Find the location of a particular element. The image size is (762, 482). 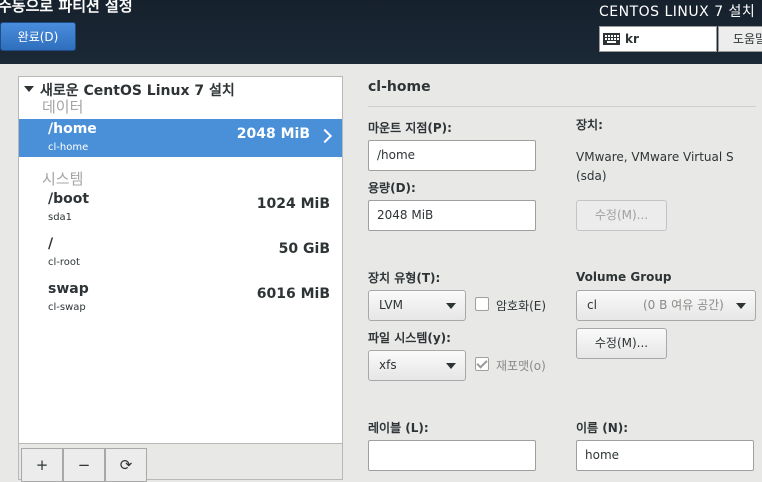

partition-mount: / is located at coordinates (51, 244).